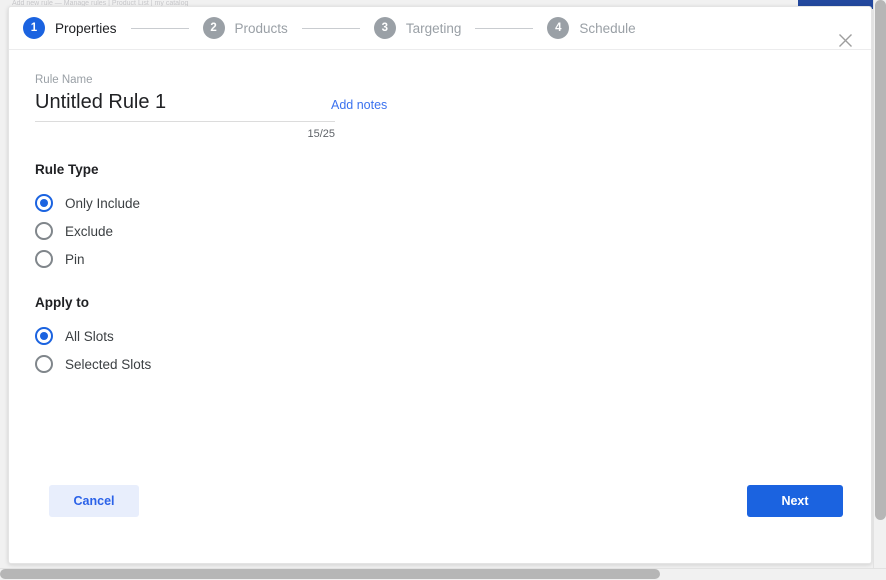  I want to click on stepper-step-targeting: 3 Targeting, so click(417, 28).